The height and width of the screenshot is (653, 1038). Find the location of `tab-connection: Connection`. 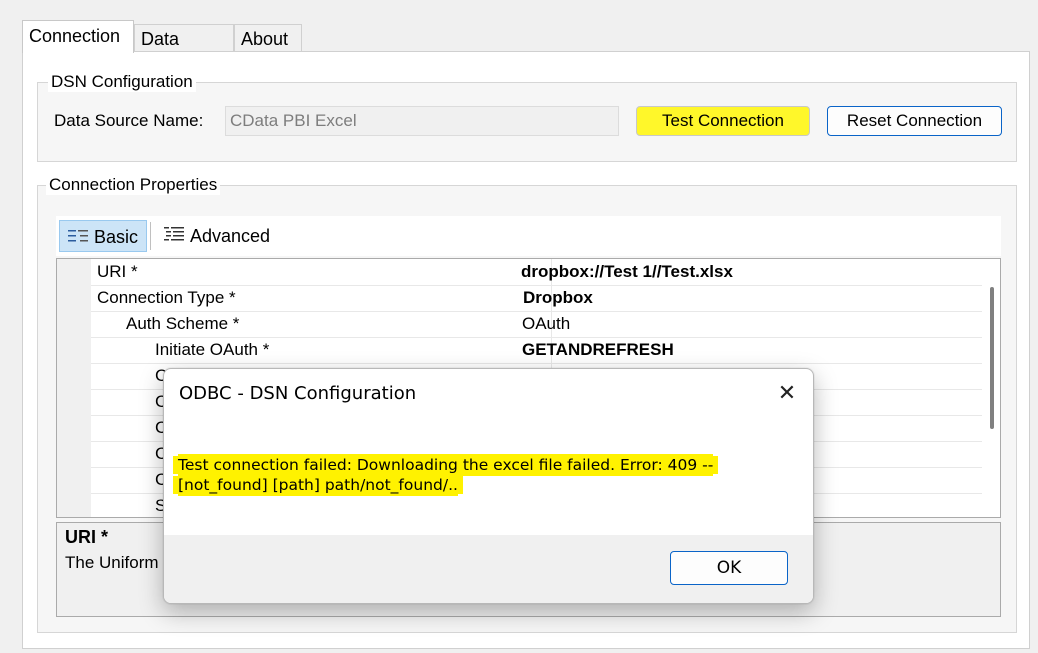

tab-connection: Connection is located at coordinates (78, 36).